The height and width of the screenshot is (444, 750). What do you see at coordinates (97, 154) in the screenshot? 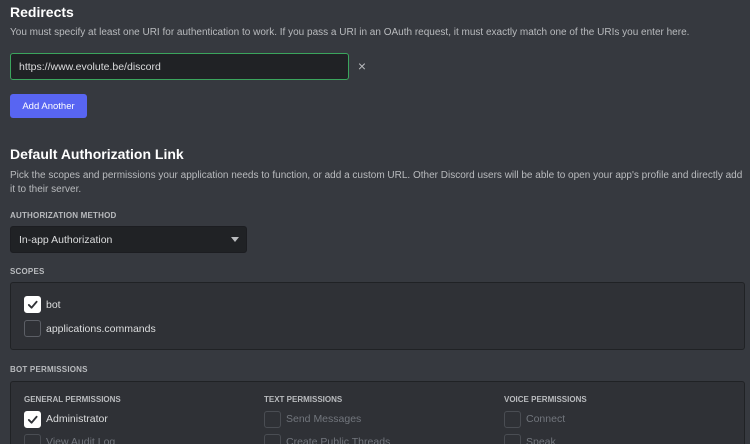
I see `default-auth-title: Default Authorization Link` at bounding box center [97, 154].